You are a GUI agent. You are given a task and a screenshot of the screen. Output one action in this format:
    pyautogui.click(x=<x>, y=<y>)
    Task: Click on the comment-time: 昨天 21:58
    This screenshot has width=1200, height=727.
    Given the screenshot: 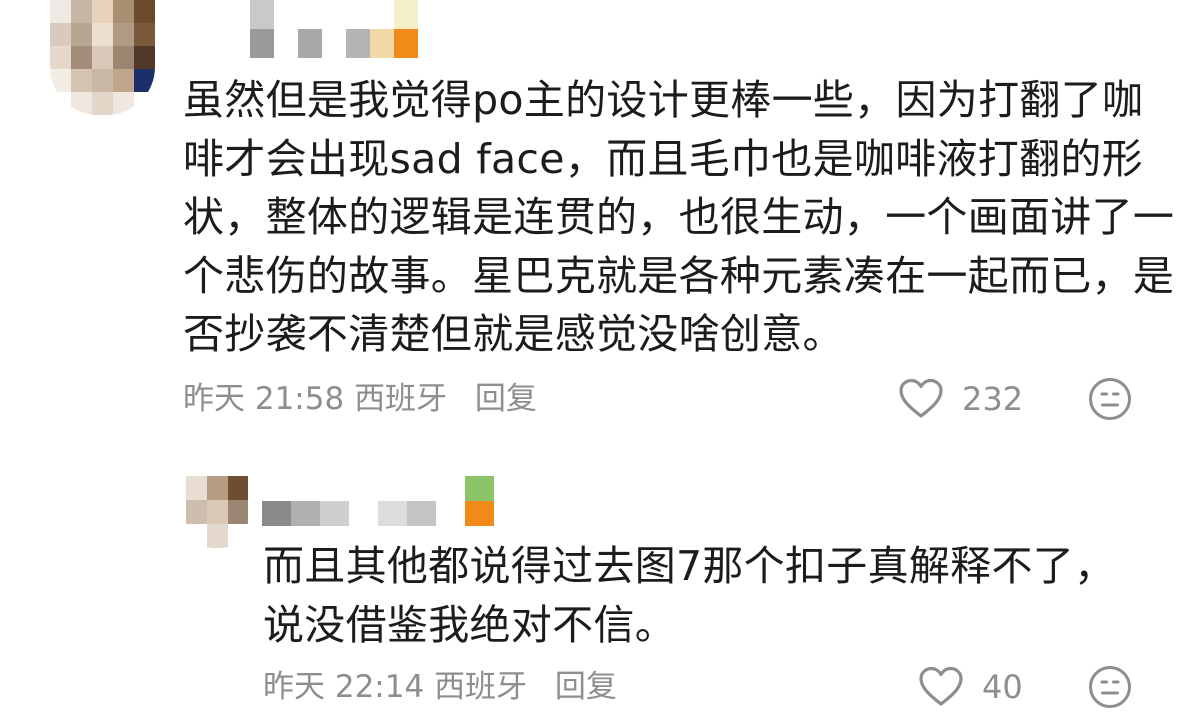 What is the action you would take?
    pyautogui.click(x=264, y=399)
    